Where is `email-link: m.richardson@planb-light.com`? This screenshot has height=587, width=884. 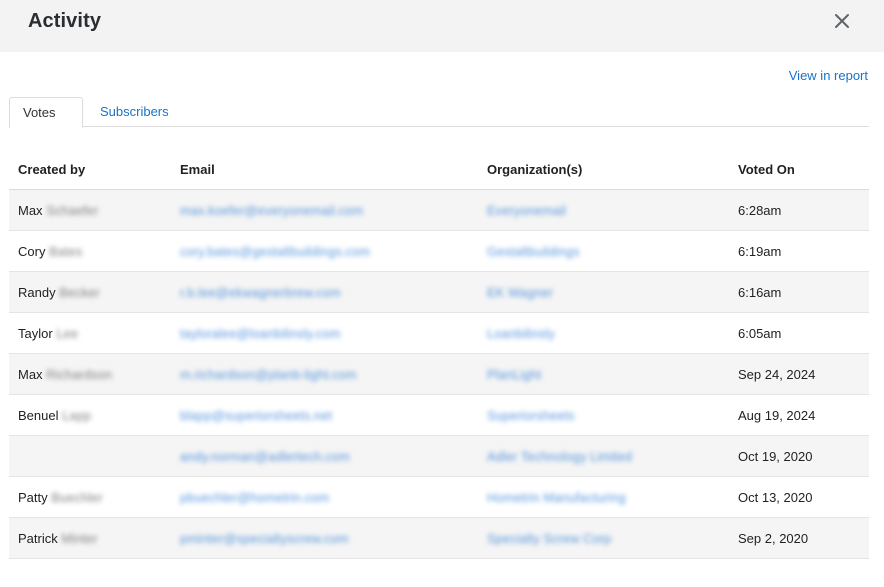 email-link: m.richardson@planb-light.com is located at coordinates (268, 374).